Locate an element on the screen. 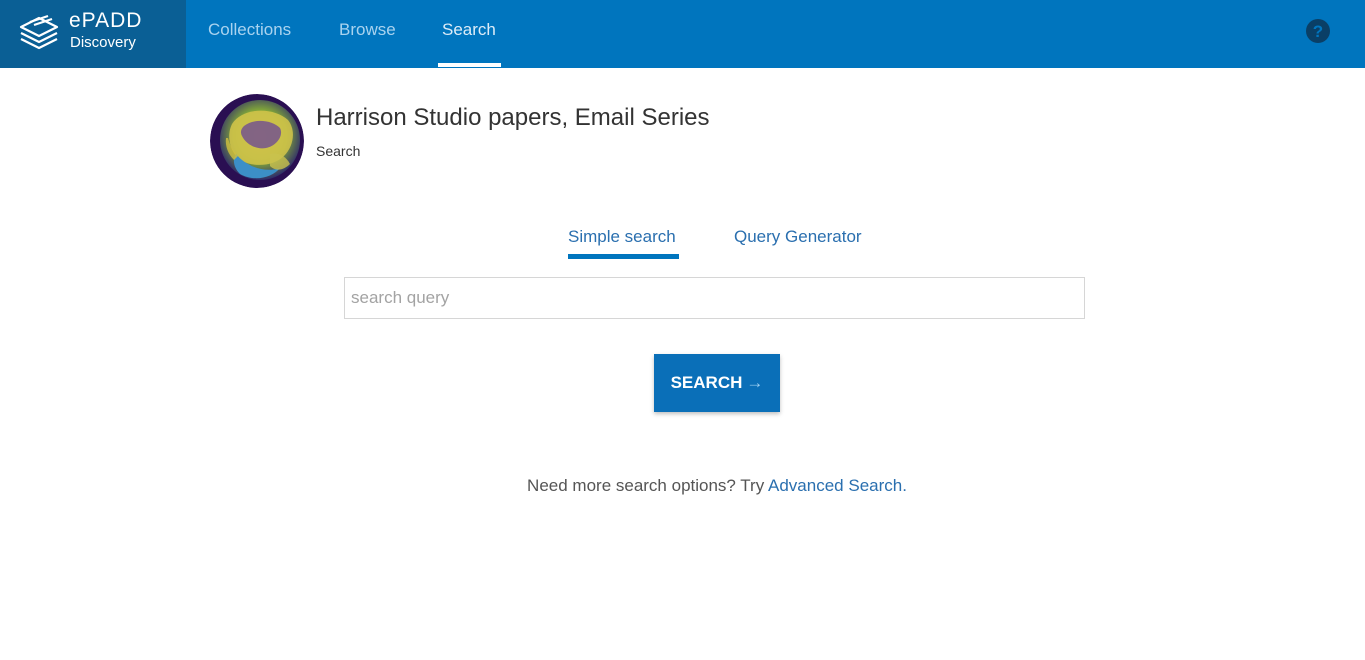  search-input is located at coordinates (714, 298).